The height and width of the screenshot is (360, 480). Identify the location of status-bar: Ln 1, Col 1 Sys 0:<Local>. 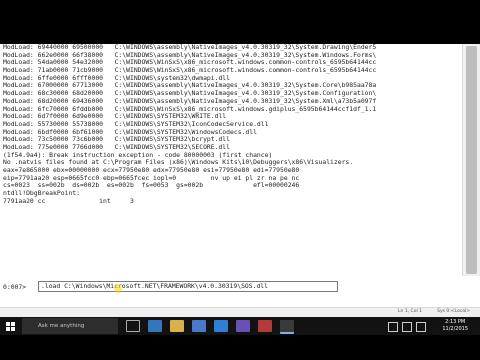
(240, 312).